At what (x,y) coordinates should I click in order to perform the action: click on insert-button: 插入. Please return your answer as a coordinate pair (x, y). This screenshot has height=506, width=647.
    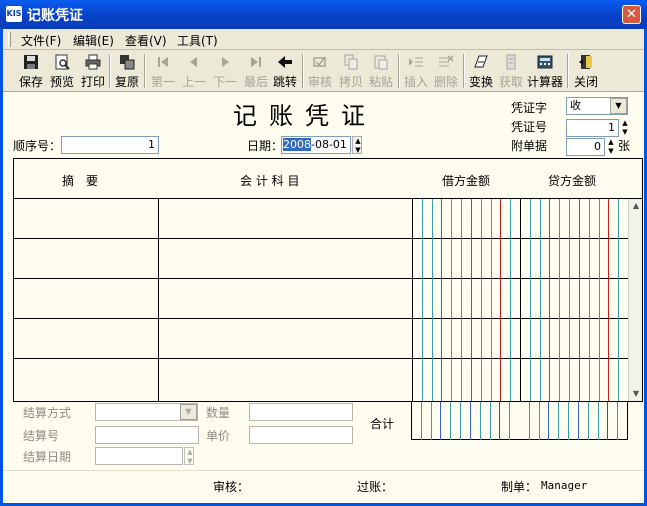
    Looking at the image, I should click on (416, 71).